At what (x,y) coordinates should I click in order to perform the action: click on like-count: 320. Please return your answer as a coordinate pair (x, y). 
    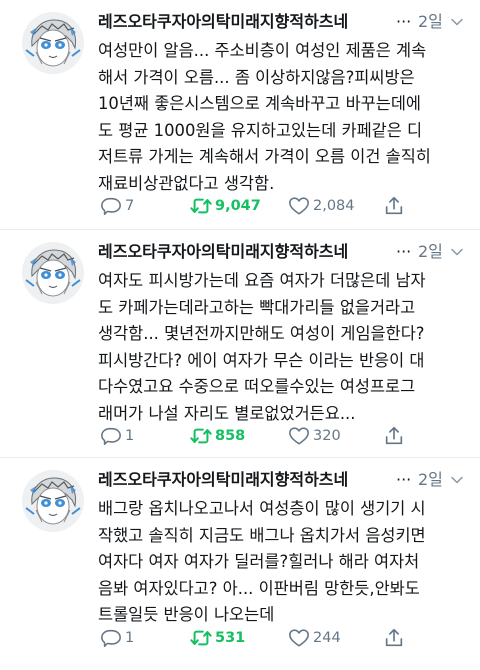
    Looking at the image, I should click on (327, 436).